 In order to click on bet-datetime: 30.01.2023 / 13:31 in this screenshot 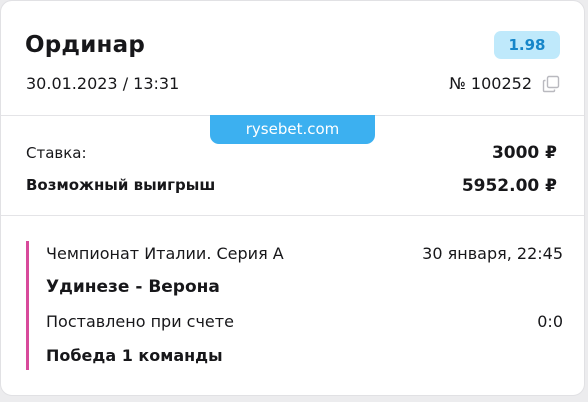, I will do `click(103, 83)`.